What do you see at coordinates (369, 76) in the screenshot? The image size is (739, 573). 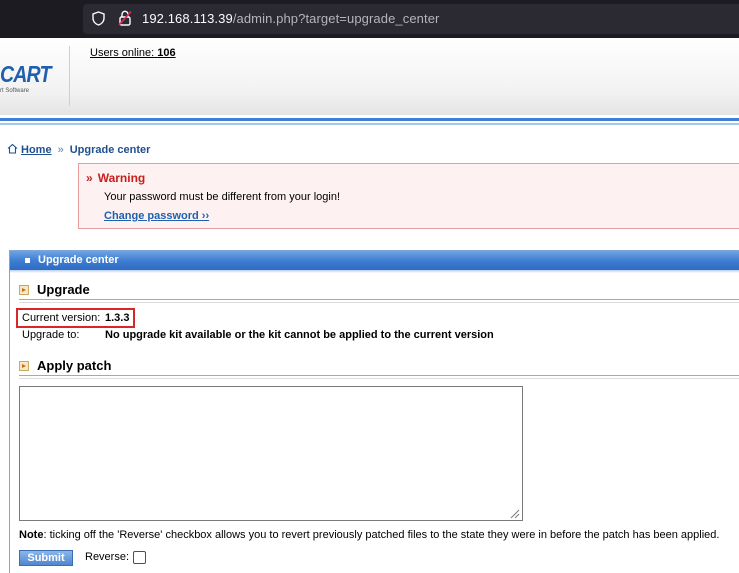 I see `admin-header: CART rt Software Users online: 106` at bounding box center [369, 76].